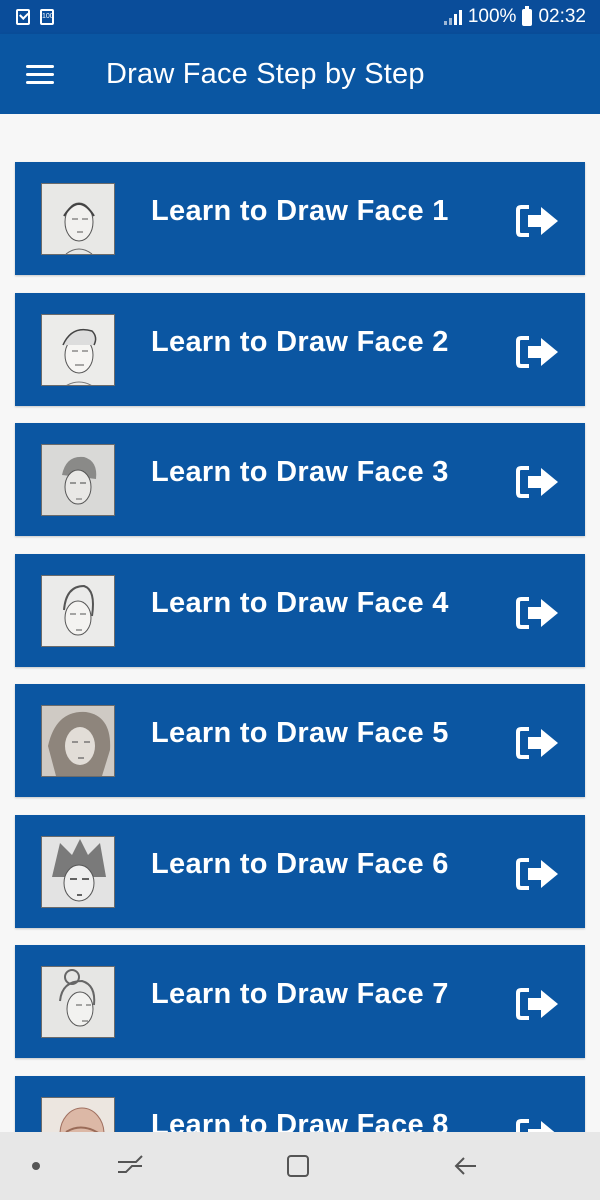  I want to click on list-item: Learn to Draw Face 8, so click(300, 1104).